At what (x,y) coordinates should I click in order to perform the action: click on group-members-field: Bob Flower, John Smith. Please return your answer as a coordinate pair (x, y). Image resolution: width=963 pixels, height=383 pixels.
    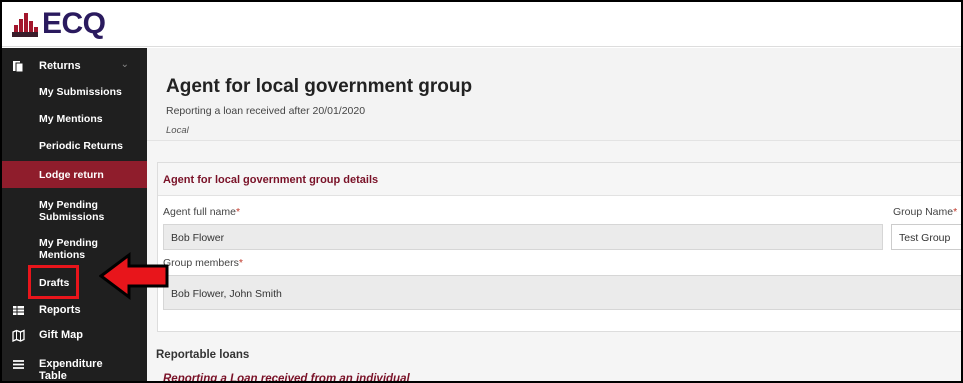
    Looking at the image, I should click on (562, 292).